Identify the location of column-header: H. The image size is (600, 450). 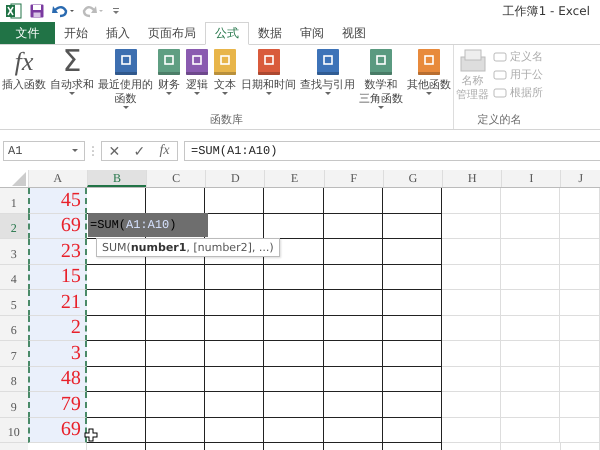
(472, 178).